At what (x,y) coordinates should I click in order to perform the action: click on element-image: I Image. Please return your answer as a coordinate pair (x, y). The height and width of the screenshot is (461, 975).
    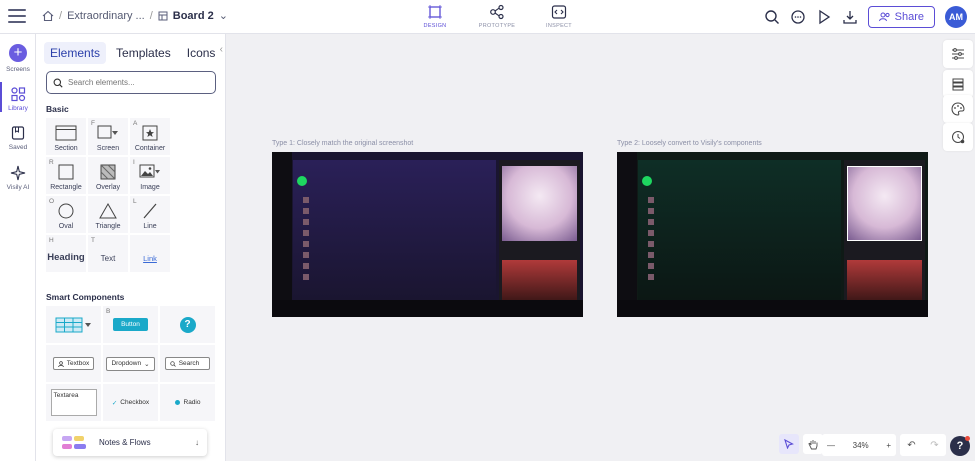
    Looking at the image, I should click on (150, 175).